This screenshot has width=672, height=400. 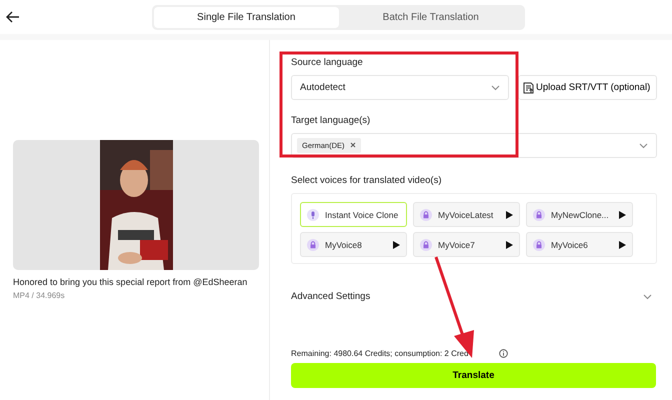 What do you see at coordinates (246, 17) in the screenshot?
I see `tab: Single File Translation` at bounding box center [246, 17].